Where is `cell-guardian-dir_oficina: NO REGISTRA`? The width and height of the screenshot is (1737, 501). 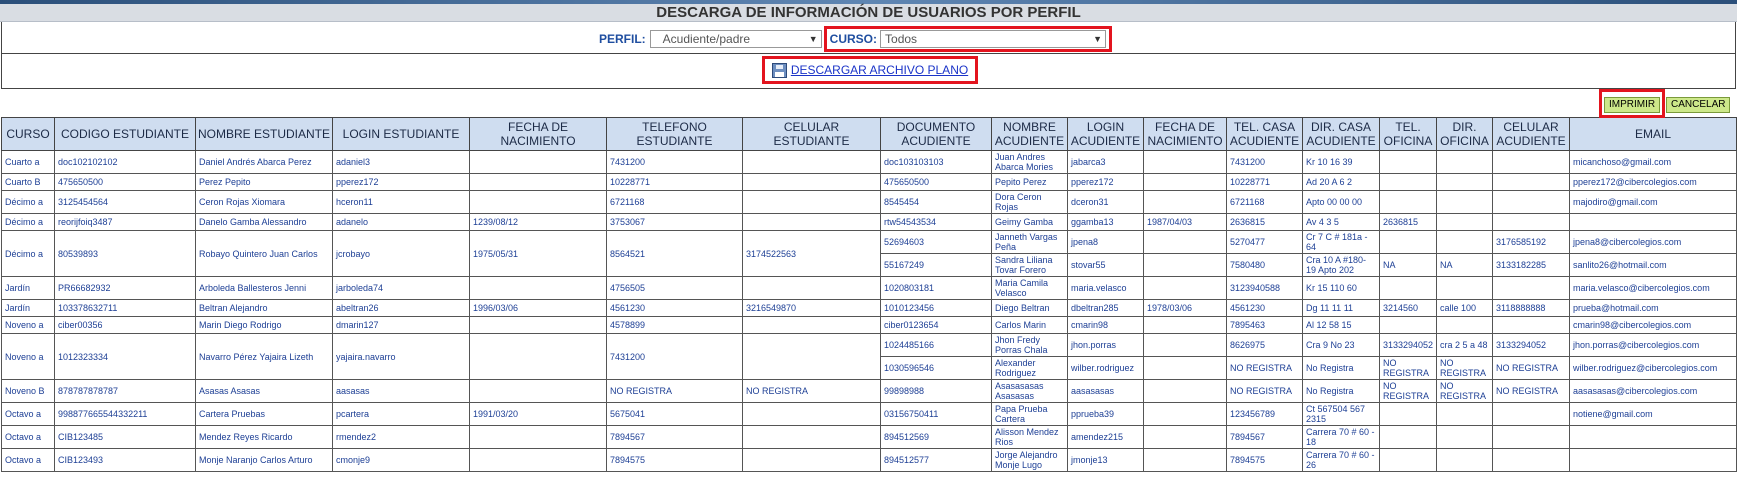
cell-guardian-dir_oficina: NO REGISTRA is located at coordinates (1464, 391).